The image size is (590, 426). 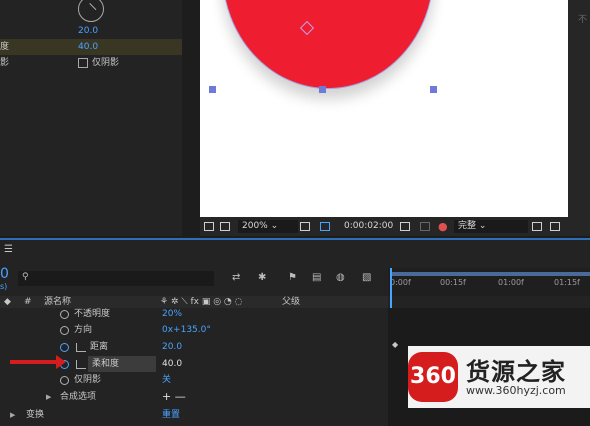 I want to click on shy-layers-icon: ⚑, so click(x=292, y=277).